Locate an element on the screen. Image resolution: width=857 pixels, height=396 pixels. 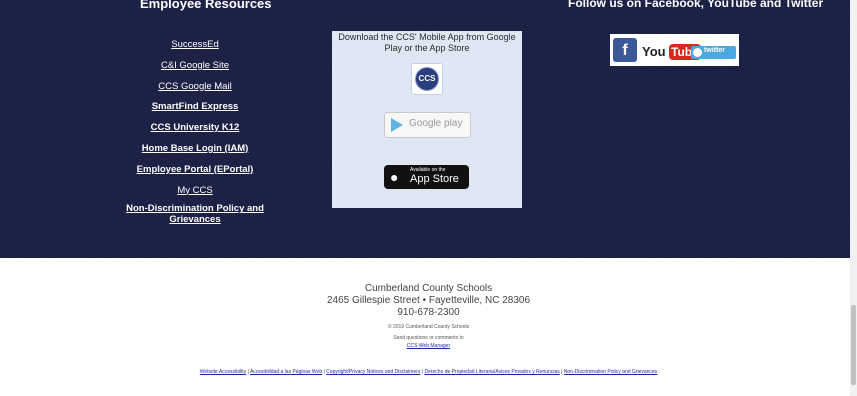
employee-link-item: SmartFind Express is located at coordinates (195, 109).